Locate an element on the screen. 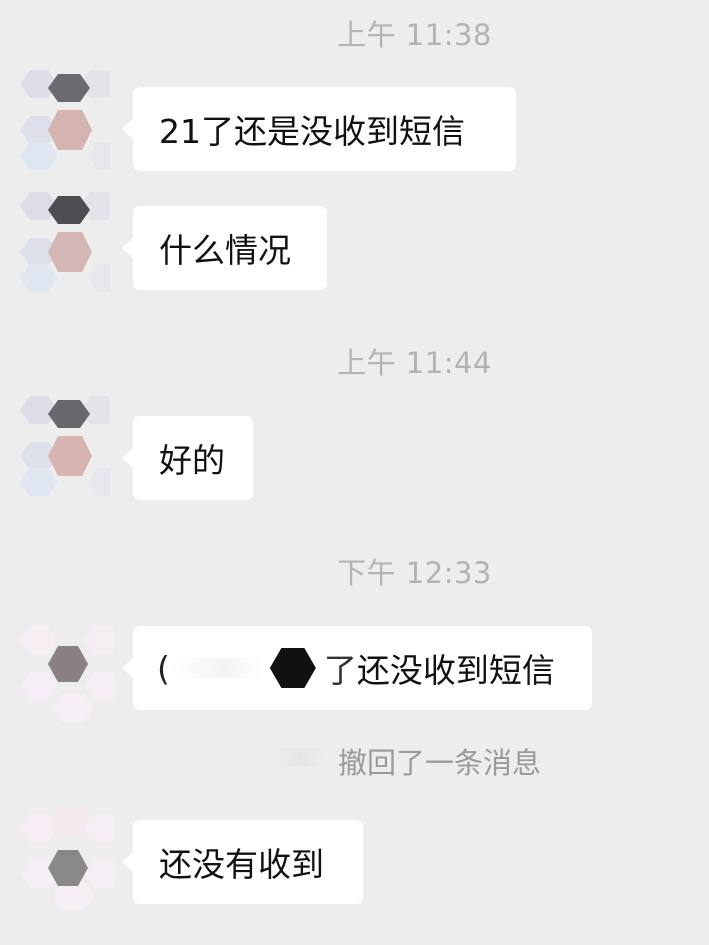 The image size is (709, 945). timestamp-1144: 上午 11:44 is located at coordinates (414, 363).